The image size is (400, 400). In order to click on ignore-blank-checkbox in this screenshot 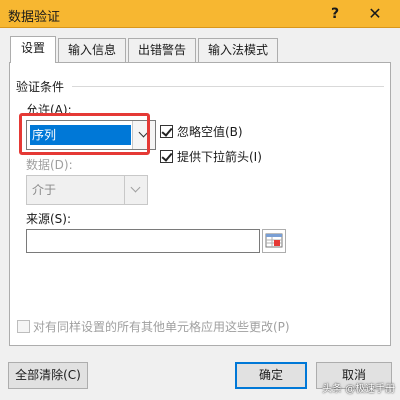, I will do `click(166, 131)`.